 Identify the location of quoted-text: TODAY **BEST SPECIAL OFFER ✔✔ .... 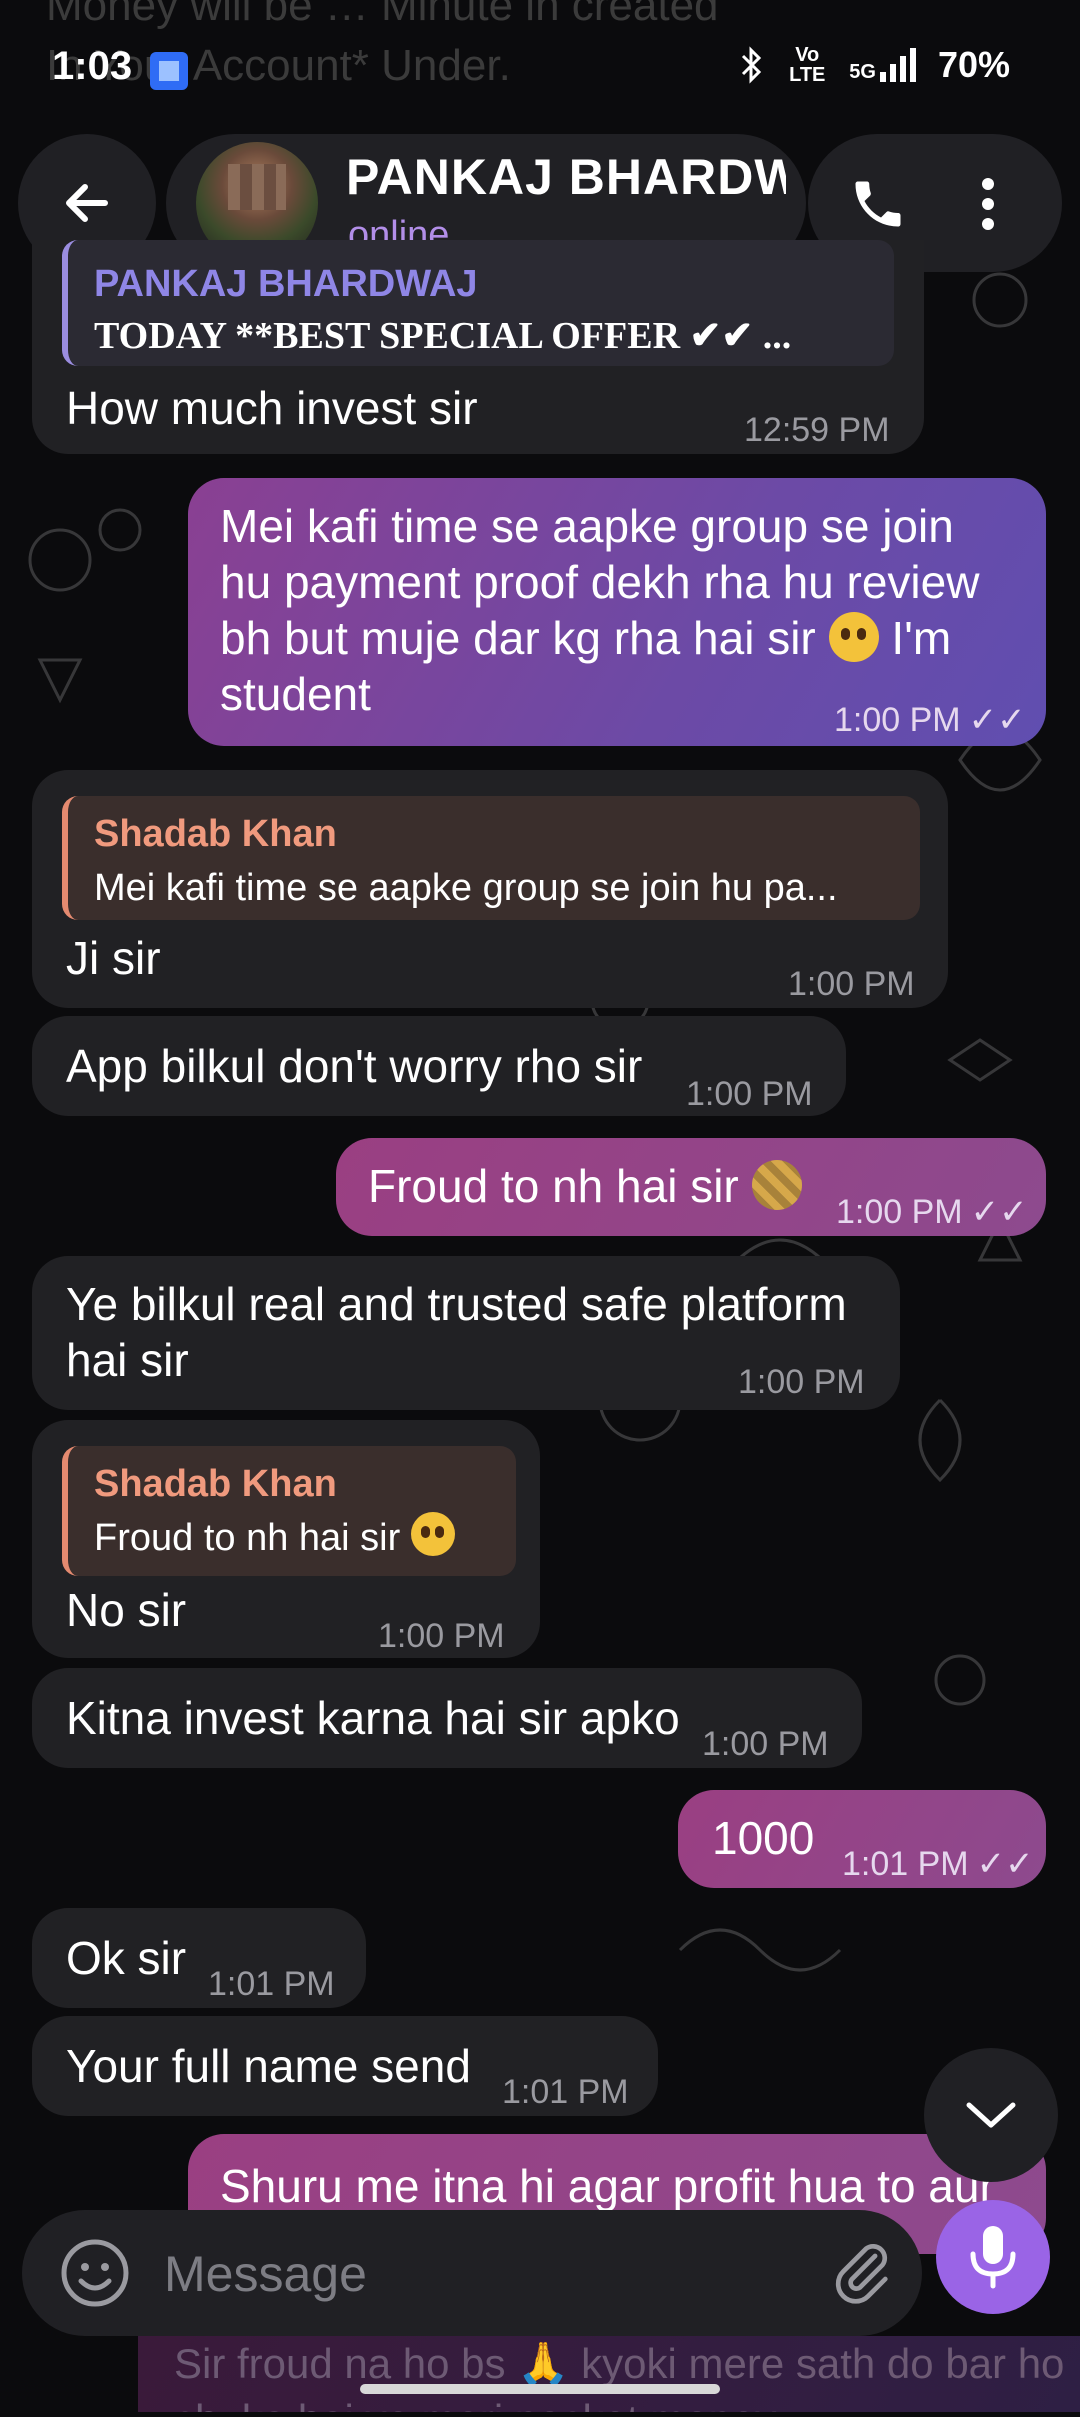
(443, 336).